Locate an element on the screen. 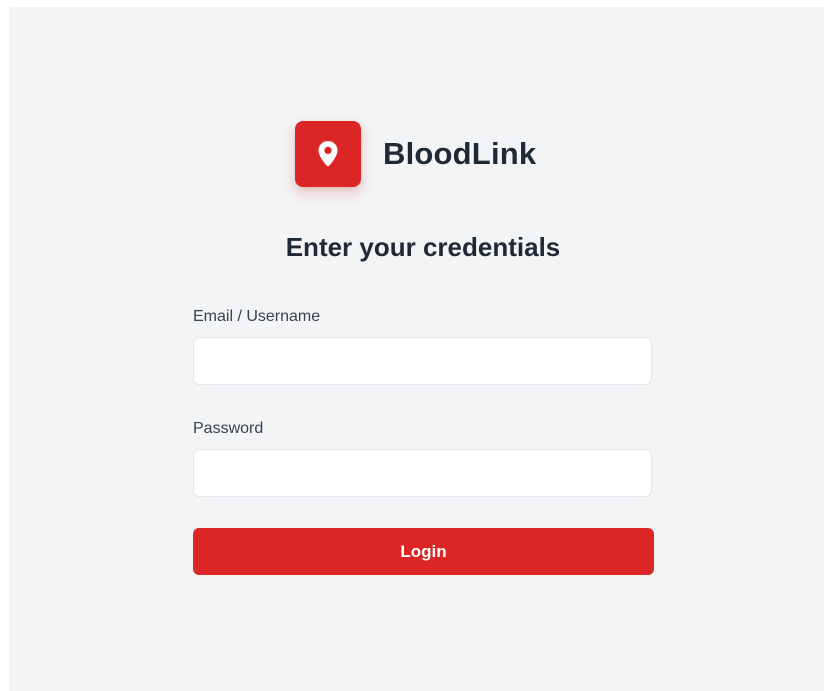  password-label: Password is located at coordinates (228, 428).